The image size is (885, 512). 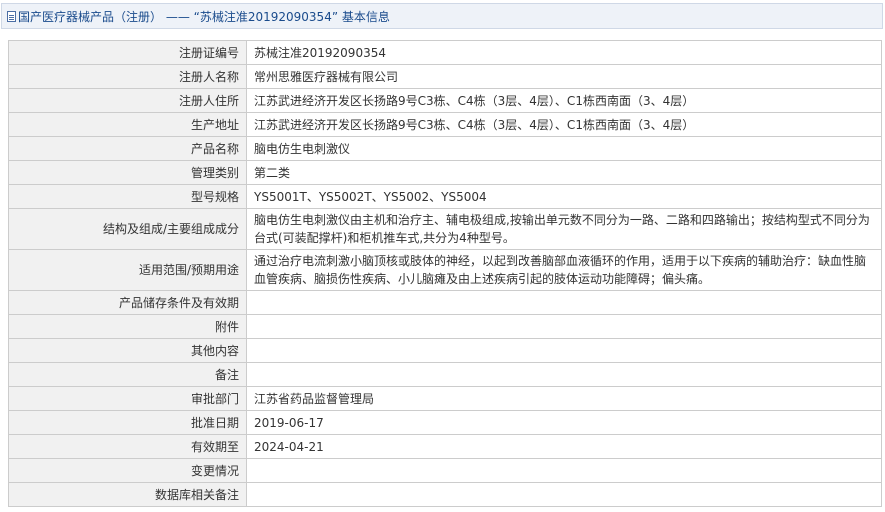 I want to click on row-label: 审批部门, so click(x=127, y=398).